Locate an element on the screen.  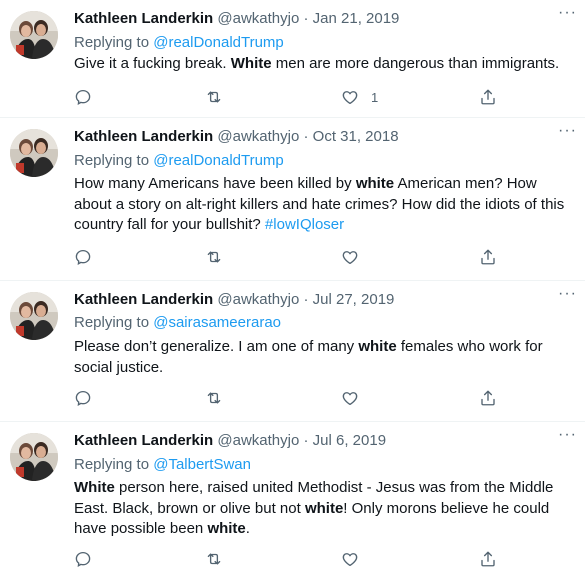
hashtag-link: #lowIQloser is located at coordinates (304, 224).